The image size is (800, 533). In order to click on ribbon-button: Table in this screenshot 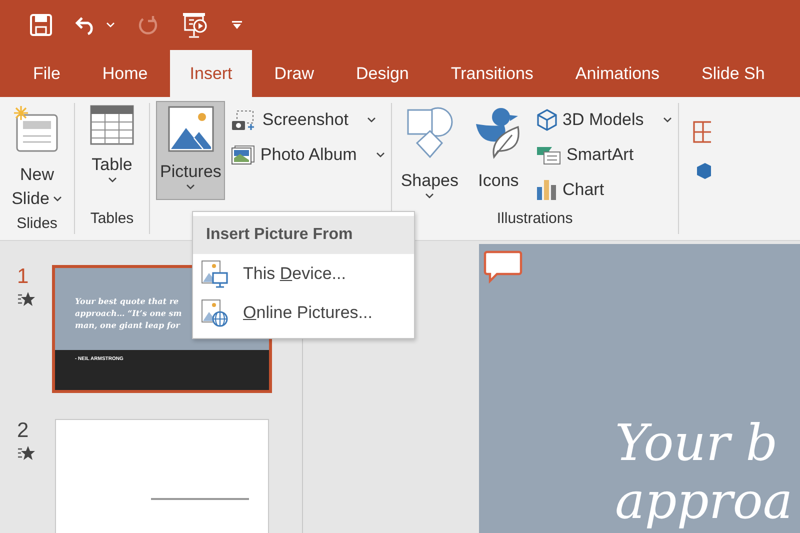, I will do `click(112, 155)`.